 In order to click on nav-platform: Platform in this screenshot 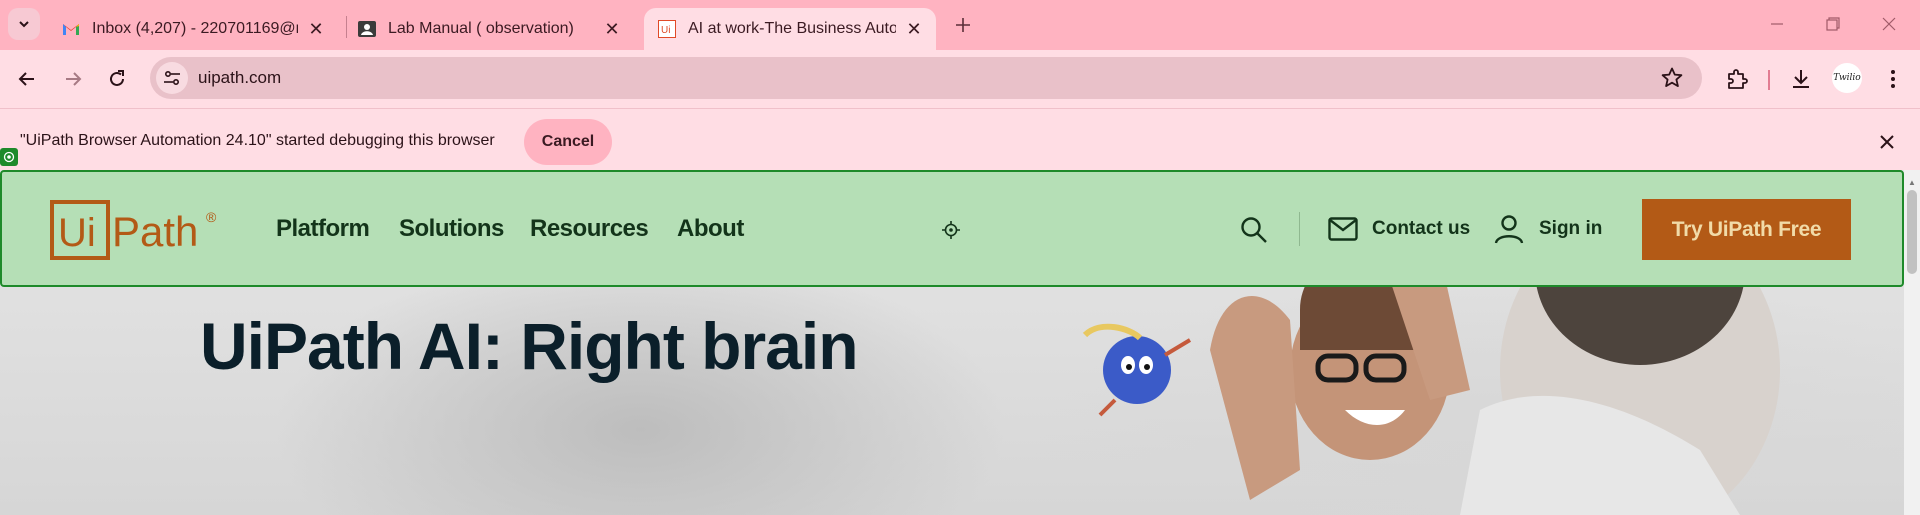, I will do `click(323, 229)`.